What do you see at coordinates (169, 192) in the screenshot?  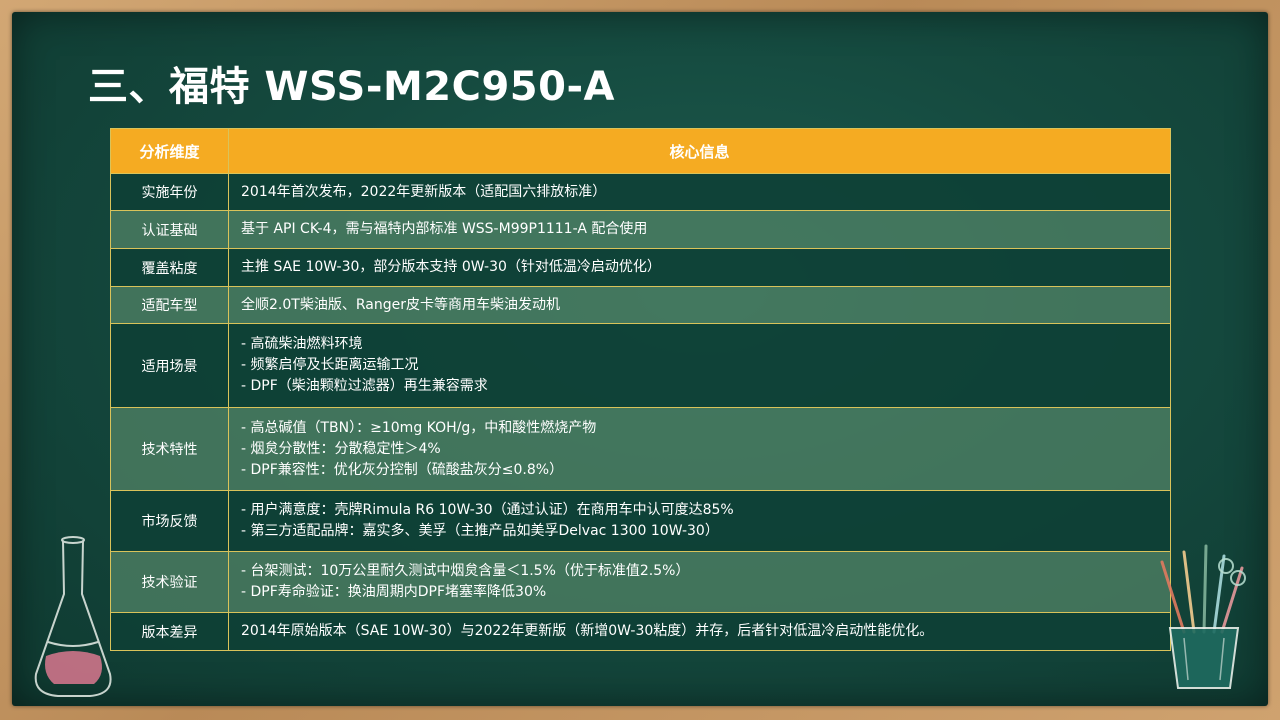 I see `row-dimension: 实施年份` at bounding box center [169, 192].